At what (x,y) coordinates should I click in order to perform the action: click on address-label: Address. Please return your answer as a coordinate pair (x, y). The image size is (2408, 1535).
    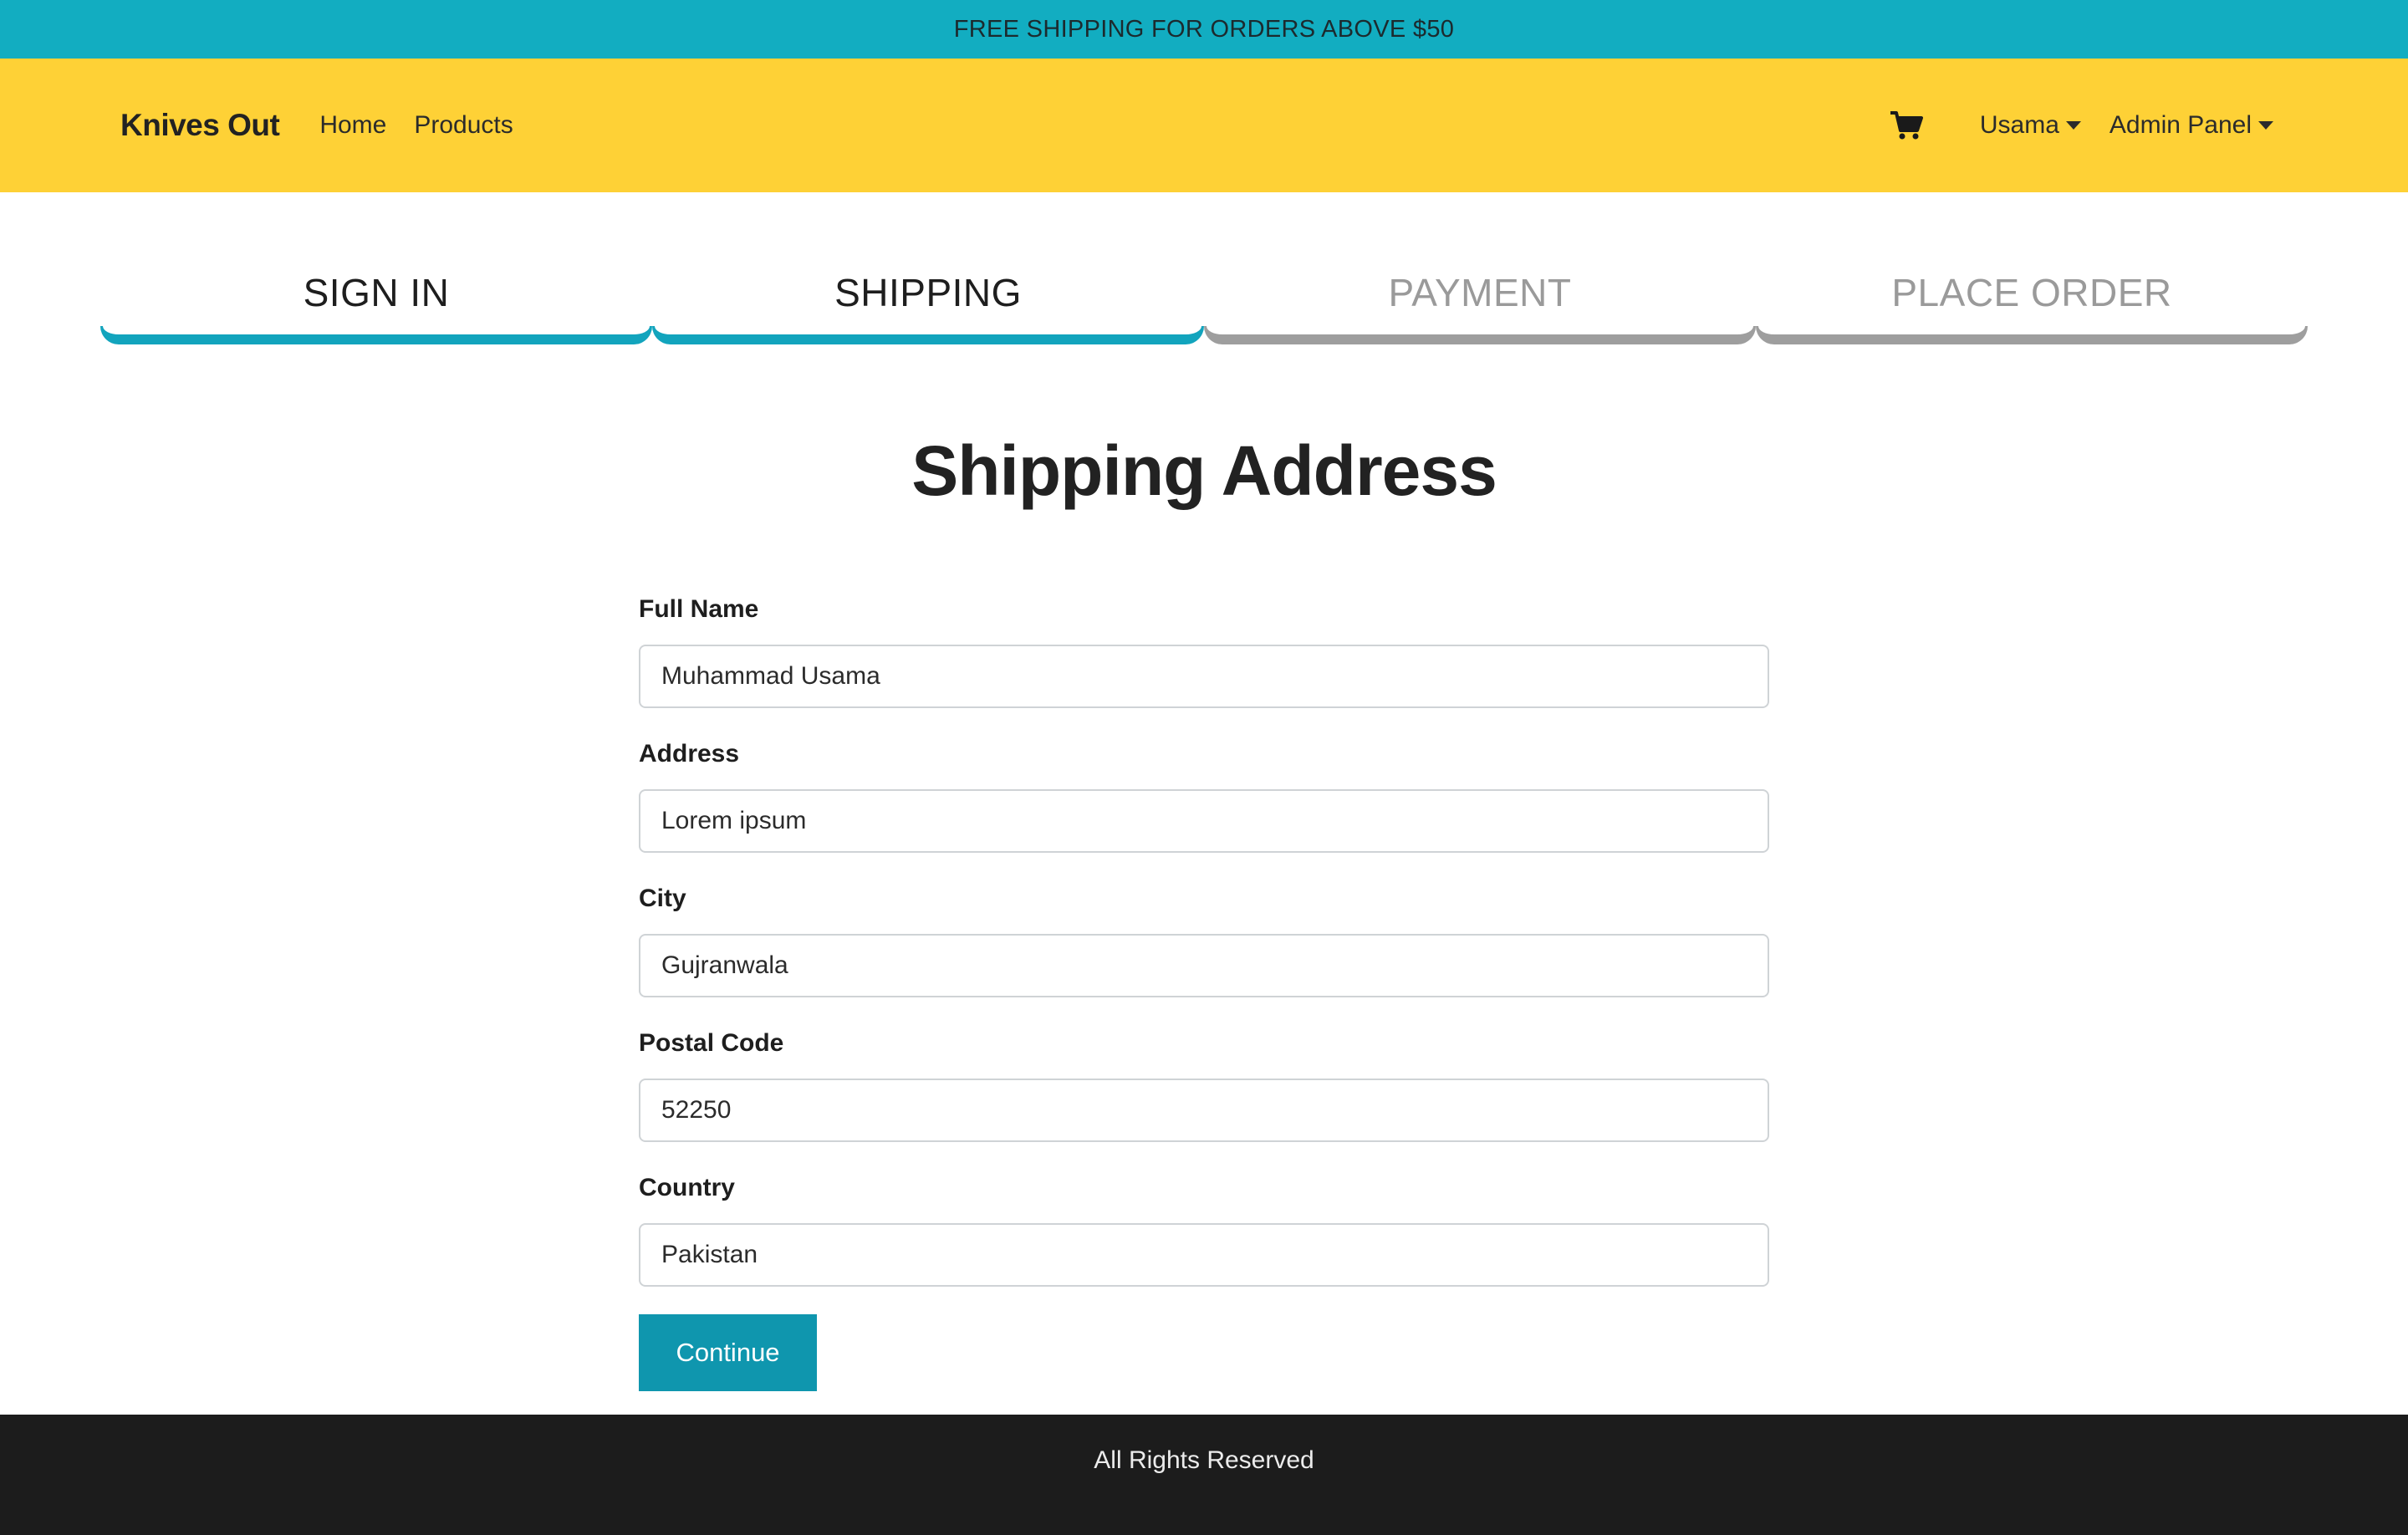
    Looking at the image, I should click on (690, 754).